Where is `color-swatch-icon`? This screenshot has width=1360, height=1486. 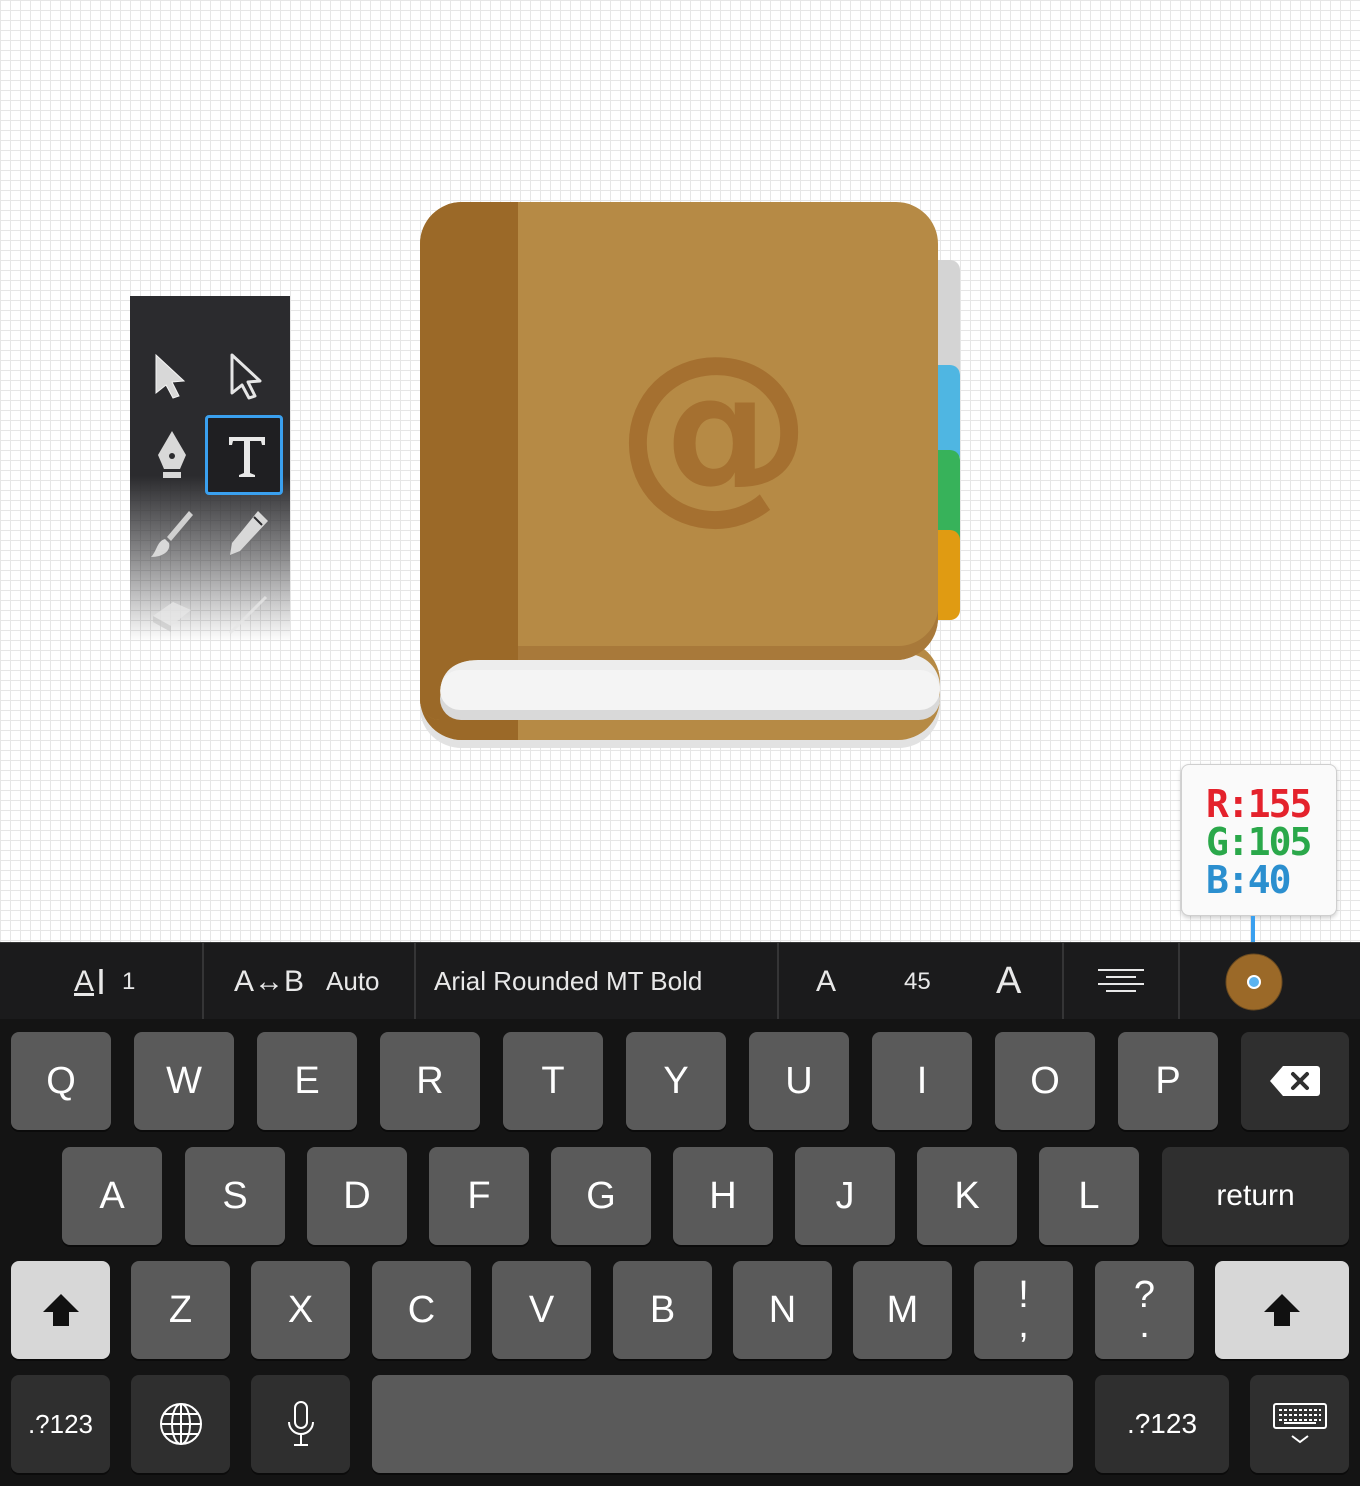 color-swatch-icon is located at coordinates (1254, 981).